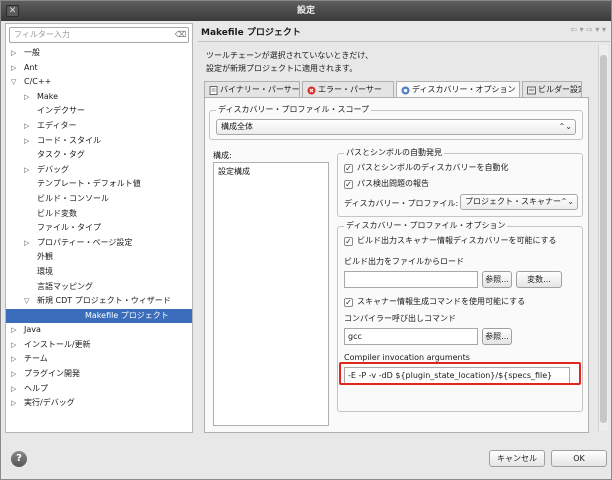 This screenshot has width=612, height=480. Describe the element at coordinates (99, 214) in the screenshot. I see `tree-item: ビルド変数` at that location.